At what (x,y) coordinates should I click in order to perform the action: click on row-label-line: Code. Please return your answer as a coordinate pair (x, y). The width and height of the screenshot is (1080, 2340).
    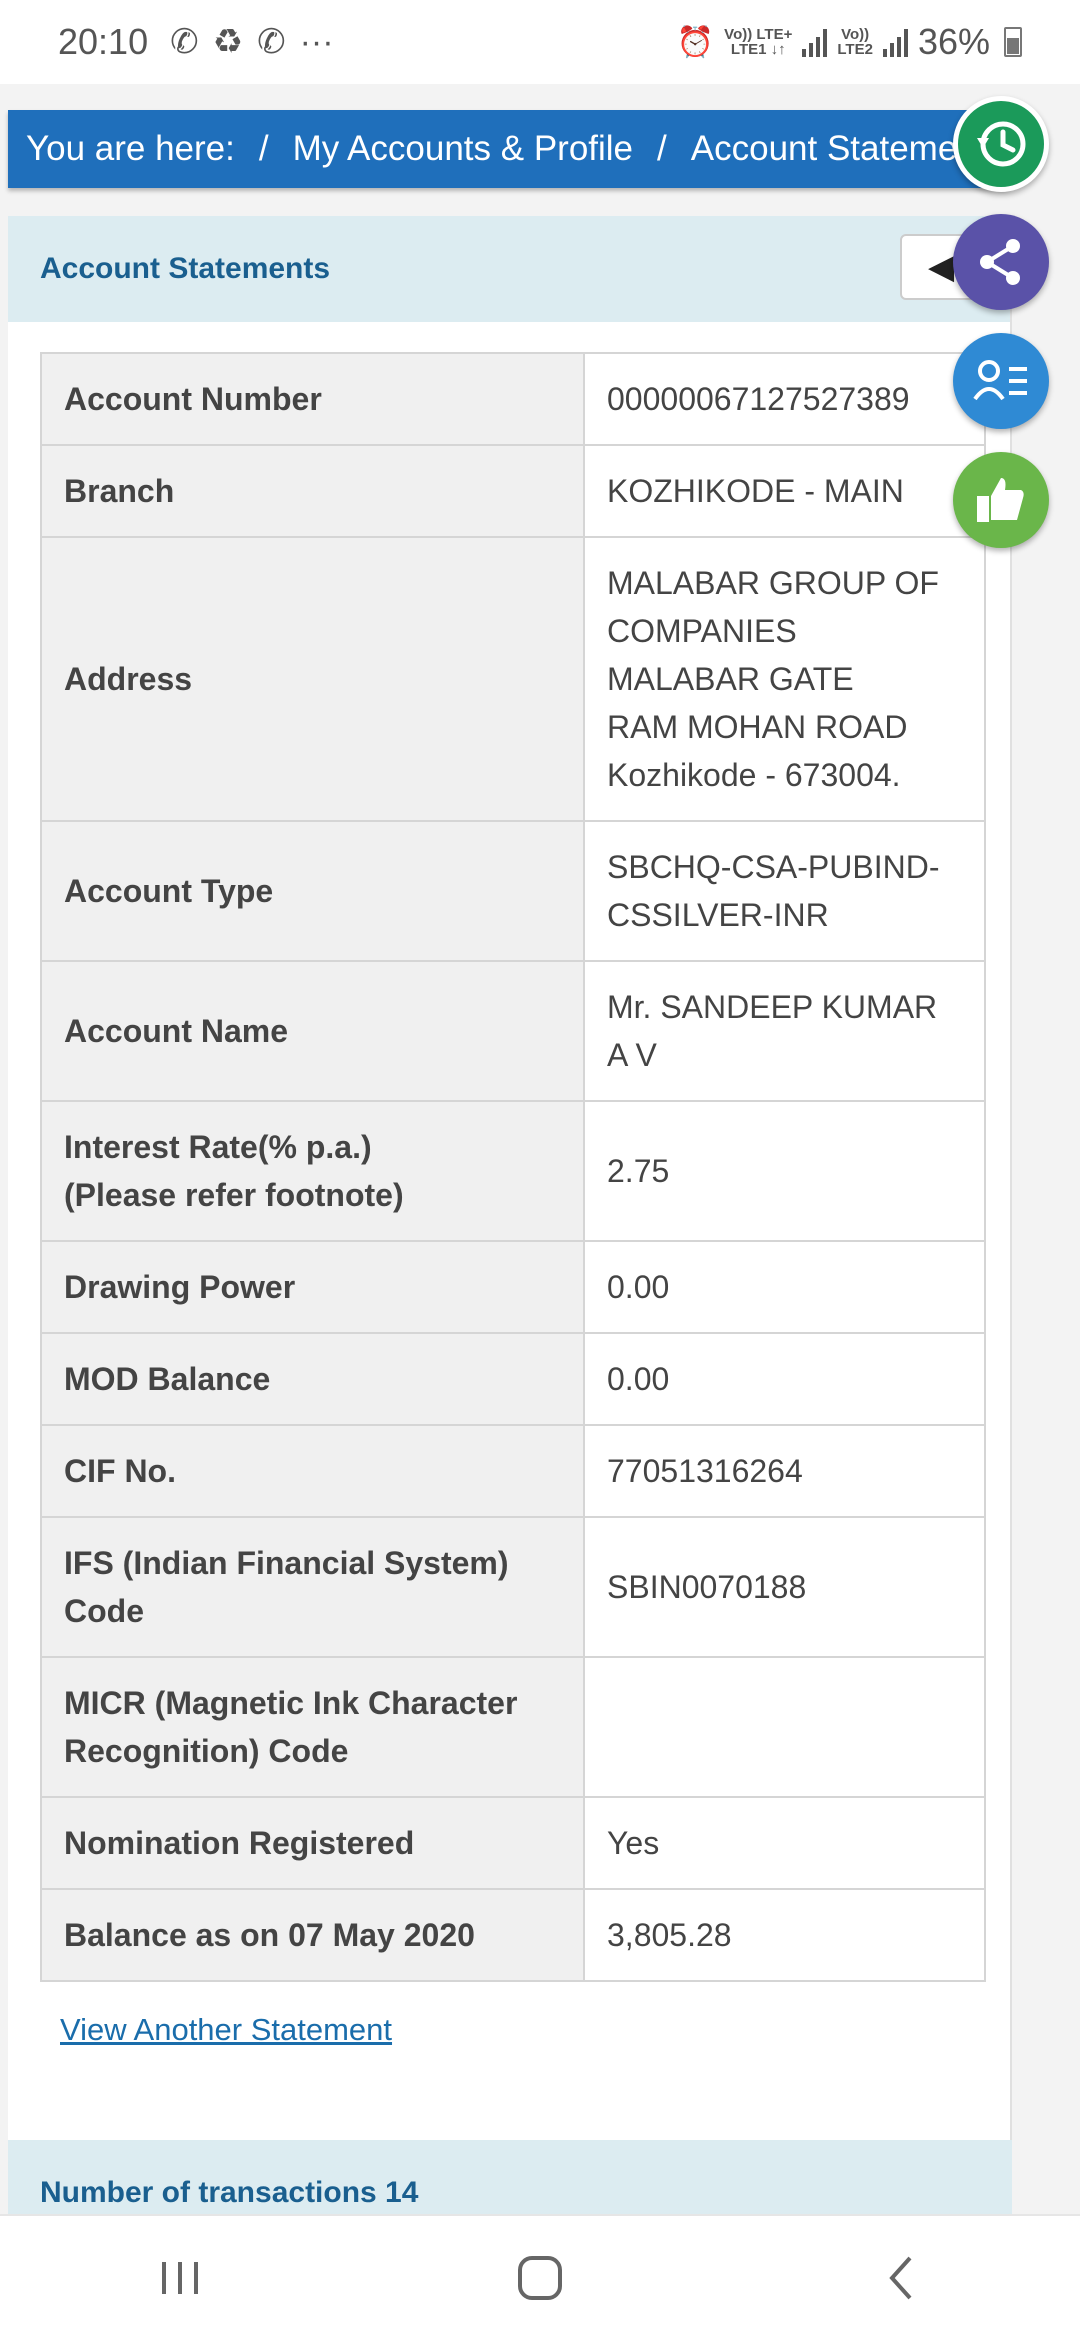
    Looking at the image, I should click on (104, 1611).